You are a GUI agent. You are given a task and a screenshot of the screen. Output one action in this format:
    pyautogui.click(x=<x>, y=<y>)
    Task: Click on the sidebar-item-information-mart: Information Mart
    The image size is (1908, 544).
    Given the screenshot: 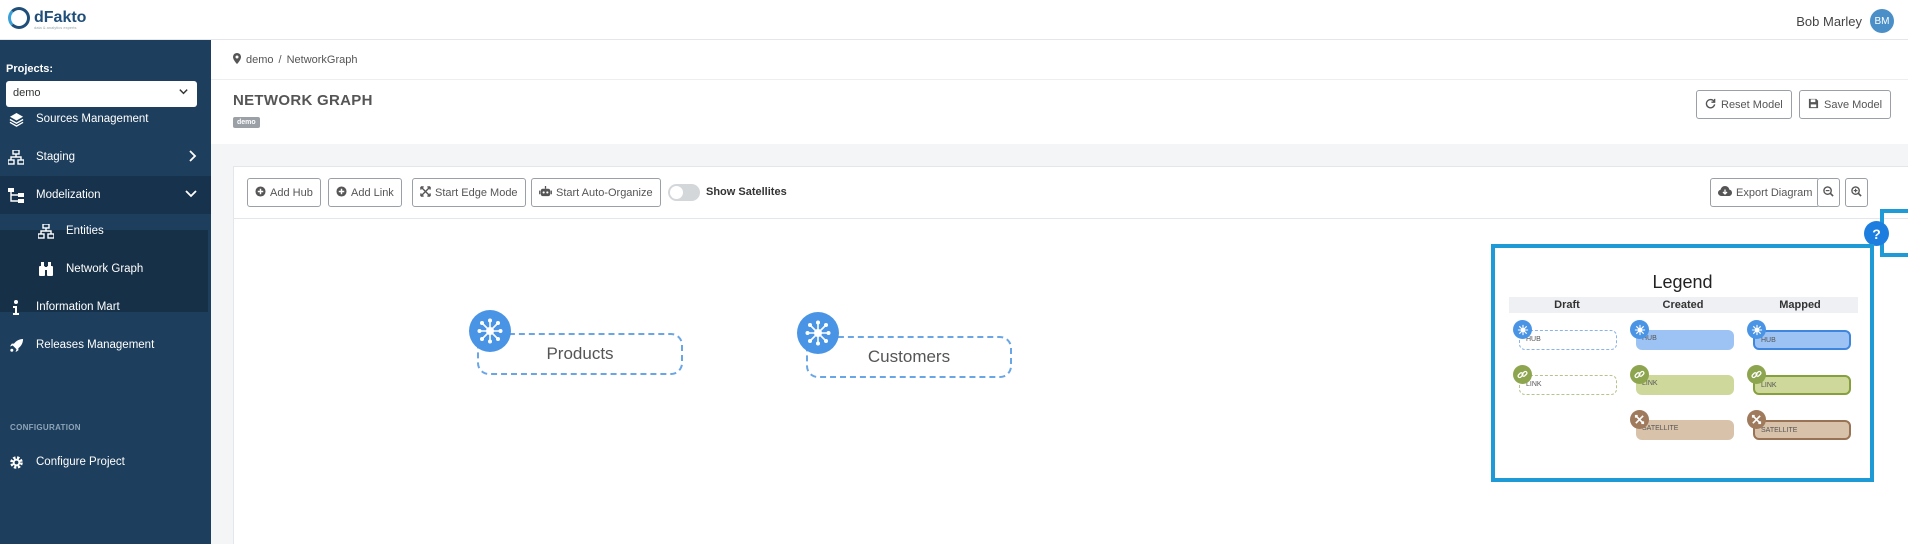 What is the action you would take?
    pyautogui.click(x=105, y=307)
    